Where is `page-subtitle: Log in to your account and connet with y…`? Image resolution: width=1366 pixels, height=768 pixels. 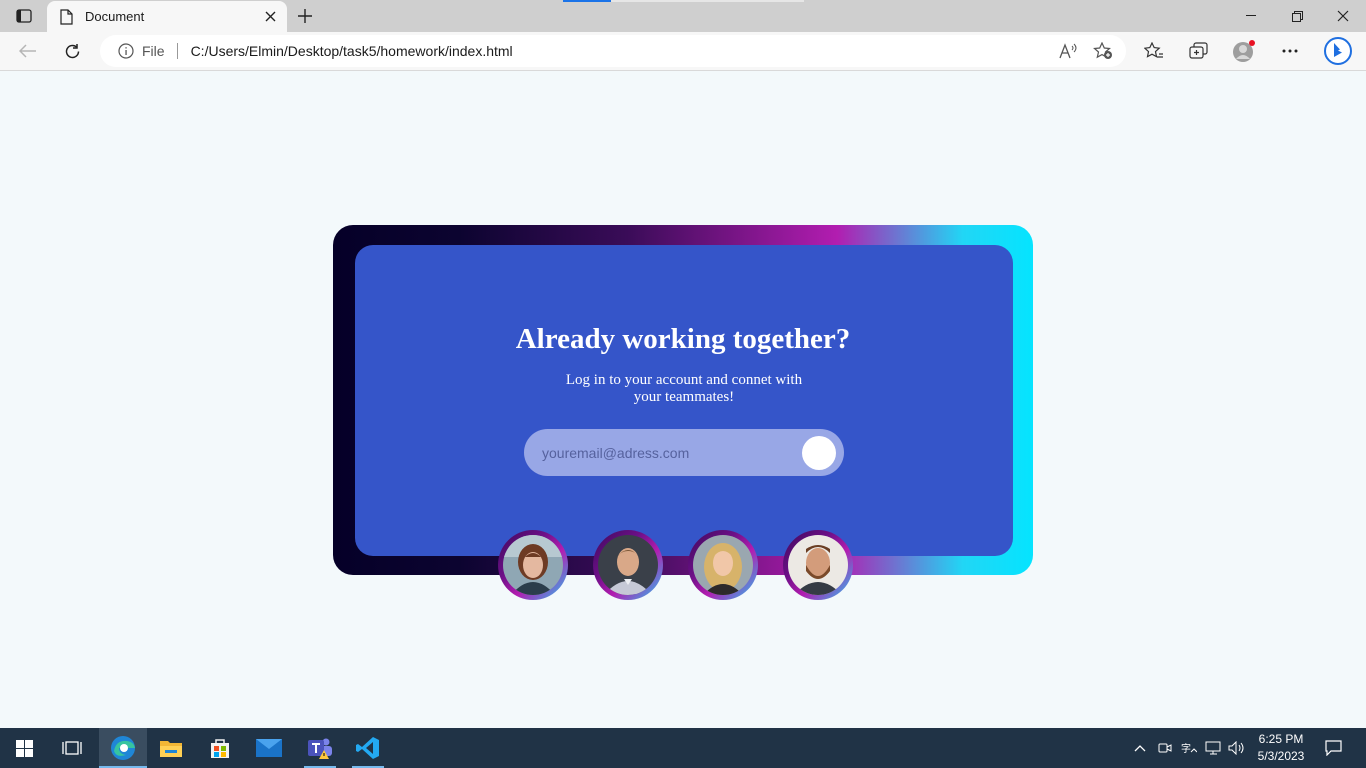 page-subtitle: Log in to your account and connet with y… is located at coordinates (684, 388).